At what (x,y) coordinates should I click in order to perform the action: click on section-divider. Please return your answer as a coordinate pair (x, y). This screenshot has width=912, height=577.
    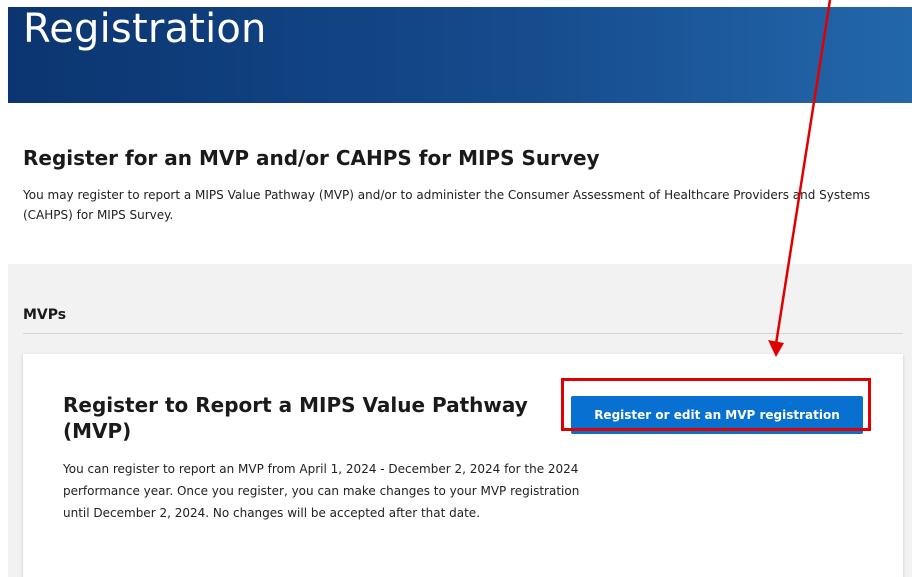
    Looking at the image, I should click on (463, 333).